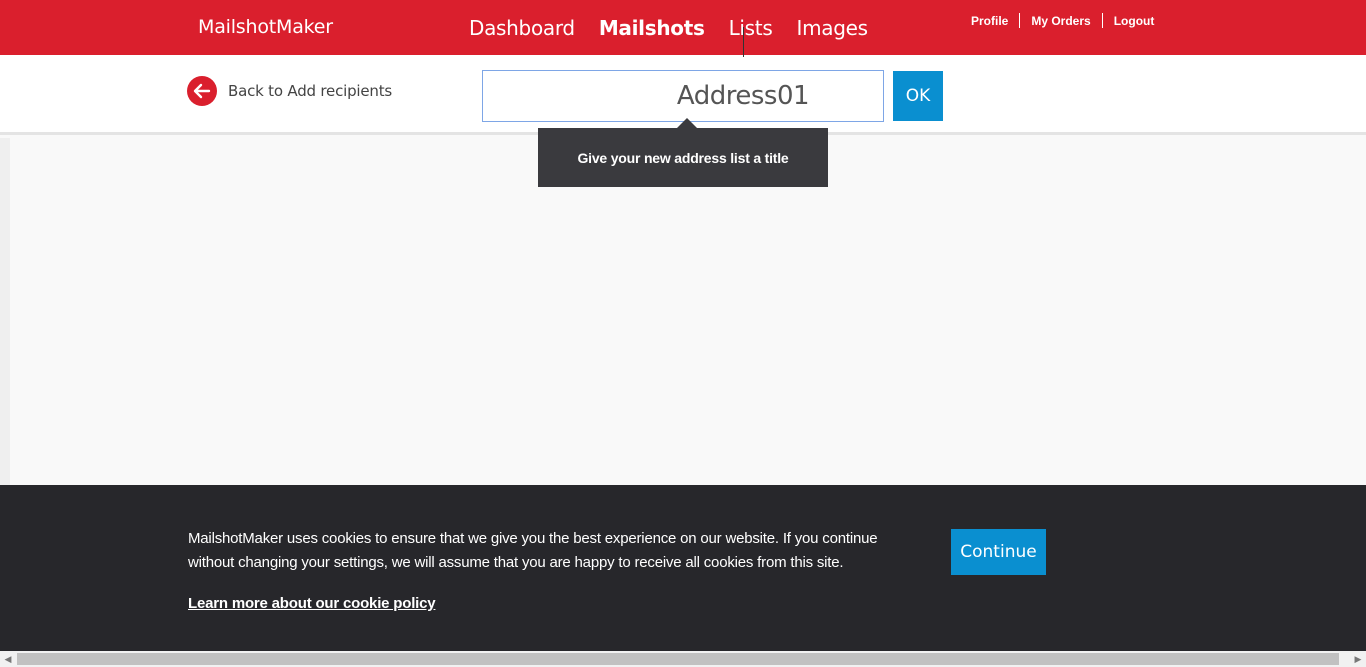 This screenshot has height=667, width=1366. I want to click on user-nav: Profile My Orders Logout, so click(1062, 20).